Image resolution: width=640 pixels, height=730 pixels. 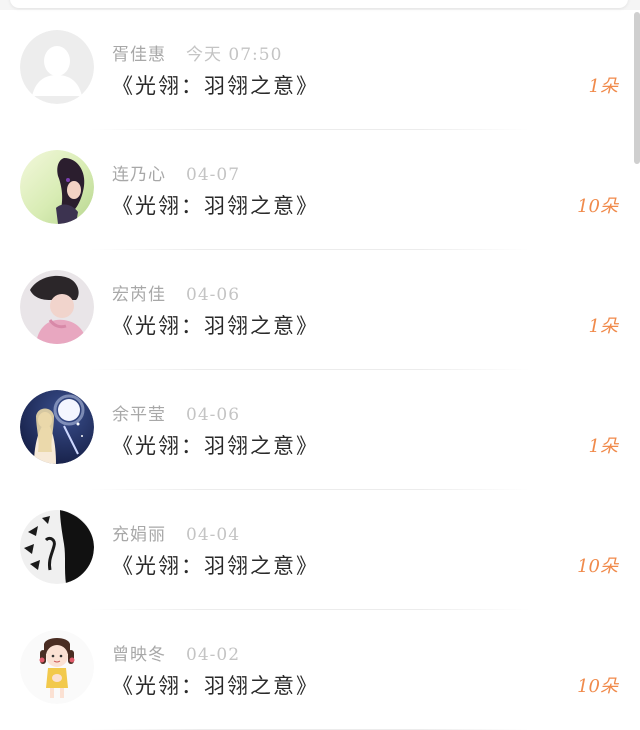 I want to click on moon-fairy-avatar-icon, so click(x=57, y=427).